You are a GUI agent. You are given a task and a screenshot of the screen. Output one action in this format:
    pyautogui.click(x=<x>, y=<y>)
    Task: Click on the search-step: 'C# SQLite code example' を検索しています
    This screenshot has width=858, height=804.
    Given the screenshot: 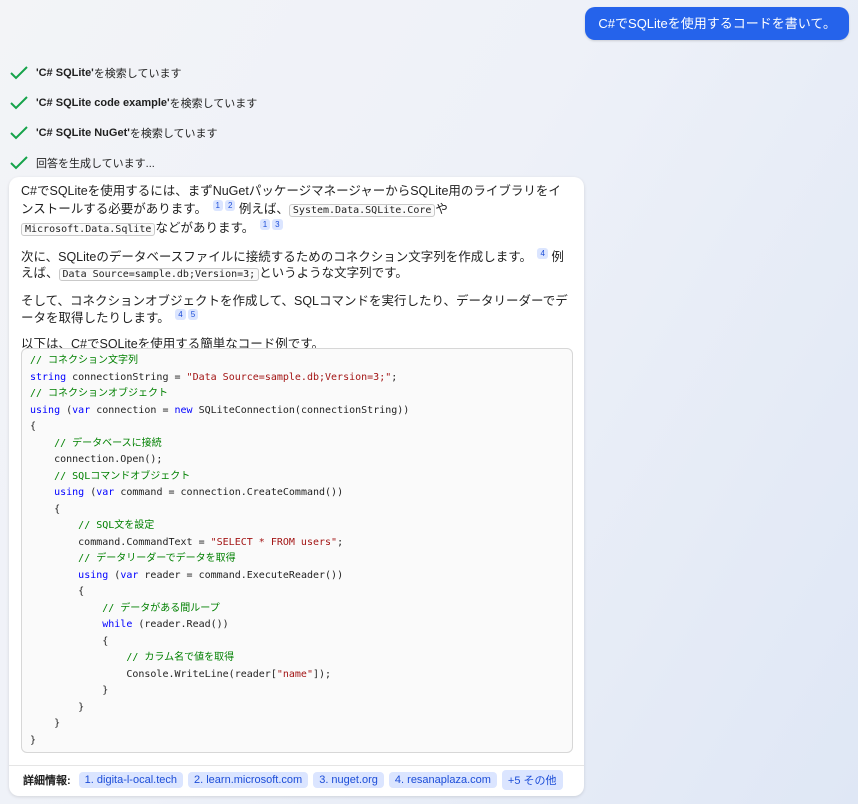 What is the action you would take?
    pyautogui.click(x=133, y=103)
    